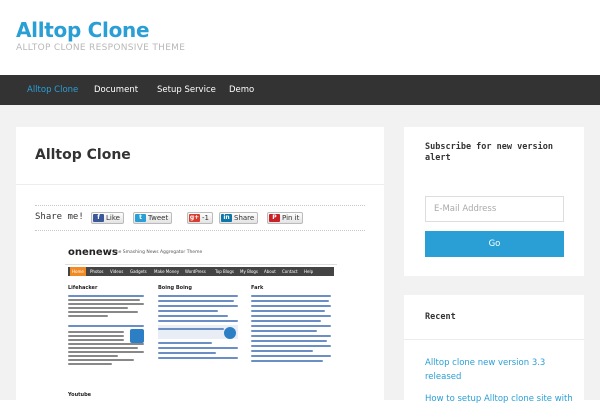 The width and height of the screenshot is (600, 406). What do you see at coordinates (167, 271) in the screenshot?
I see `preview-nav-item: Make Money` at bounding box center [167, 271].